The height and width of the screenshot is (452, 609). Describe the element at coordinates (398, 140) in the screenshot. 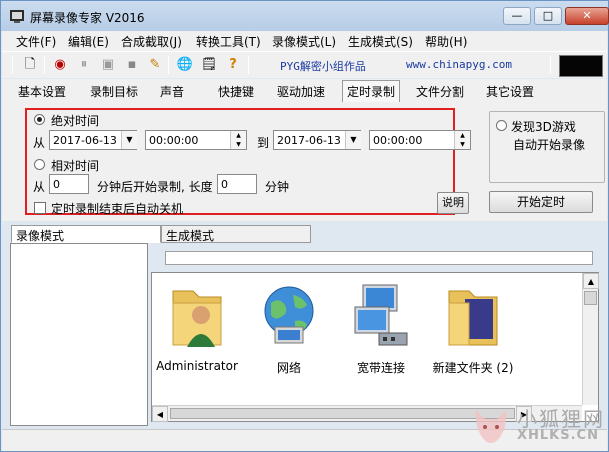

I see `end-time-value: 00:00:00` at that location.